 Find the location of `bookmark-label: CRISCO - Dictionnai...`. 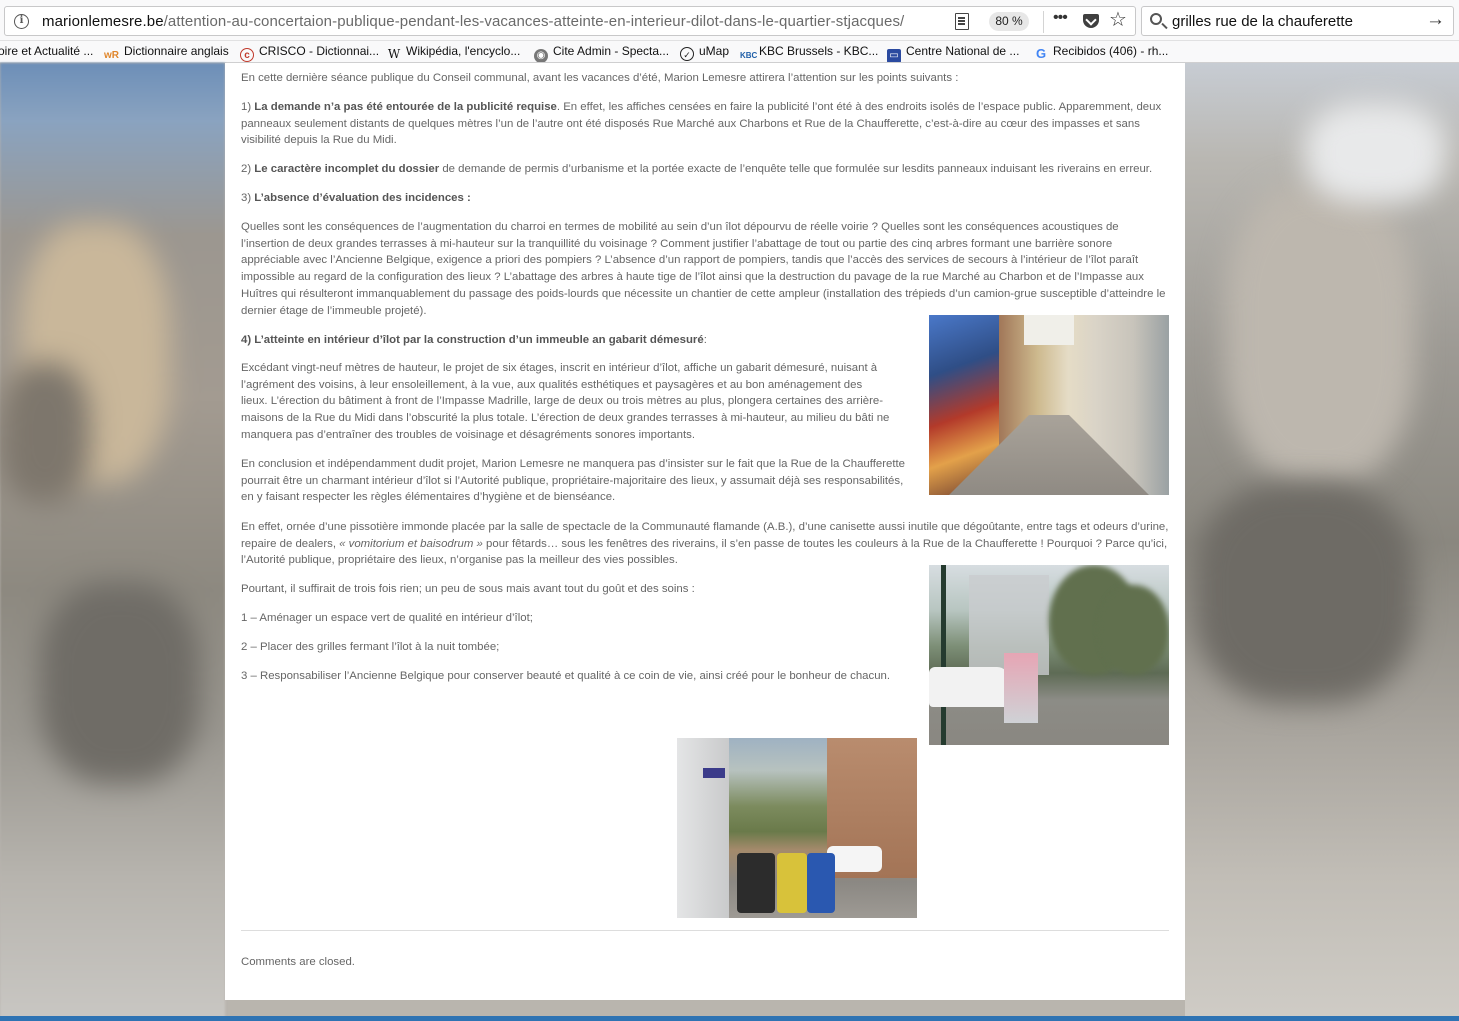

bookmark-label: CRISCO - Dictionnai... is located at coordinates (319, 51).